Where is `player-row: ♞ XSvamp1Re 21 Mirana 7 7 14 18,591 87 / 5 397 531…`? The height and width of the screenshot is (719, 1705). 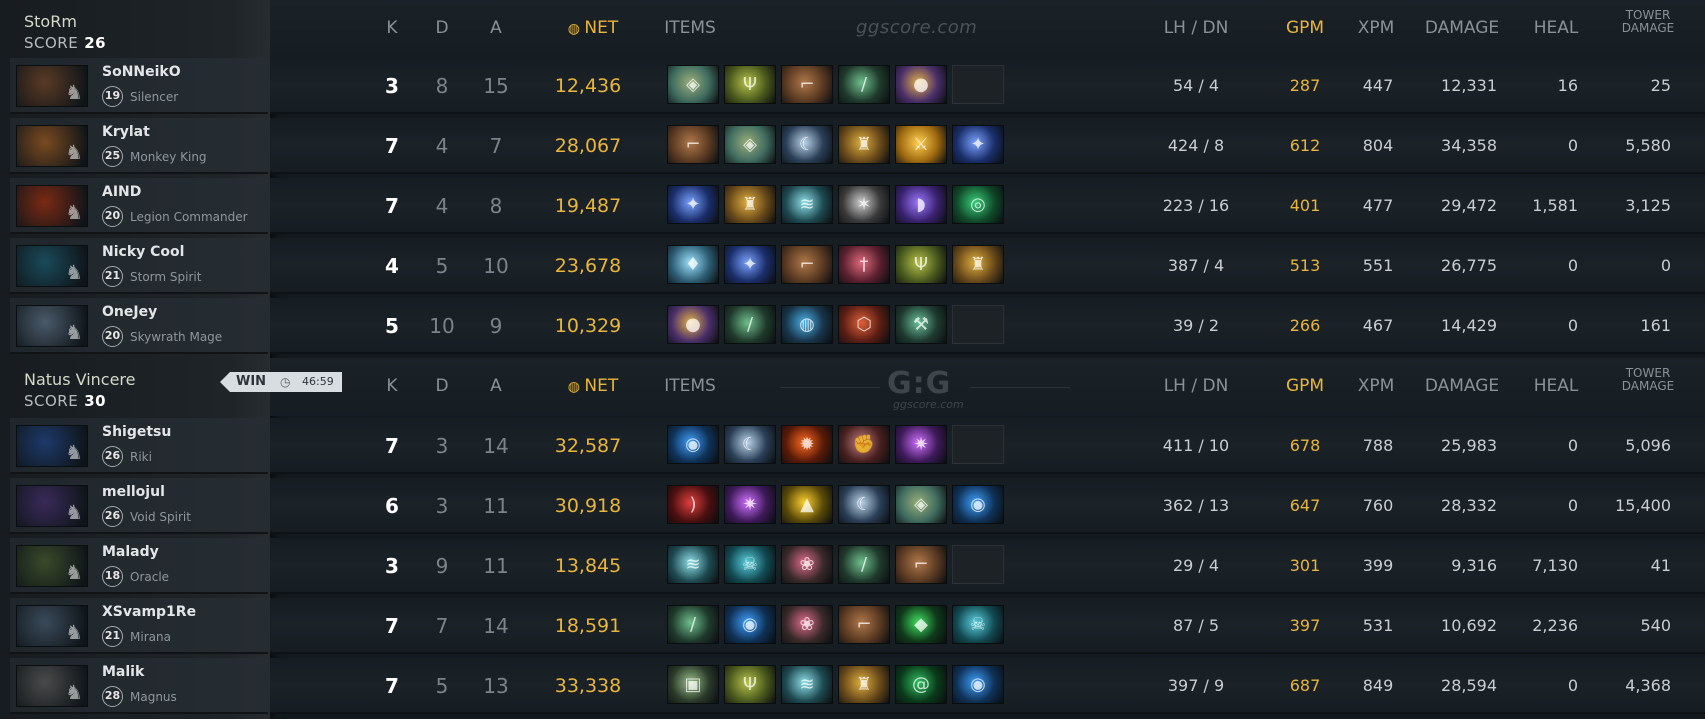
player-row: ♞ XSvamp1Re 21 Mirana 7 7 14 18,591 87 / 5 397 531… is located at coordinates (852, 626).